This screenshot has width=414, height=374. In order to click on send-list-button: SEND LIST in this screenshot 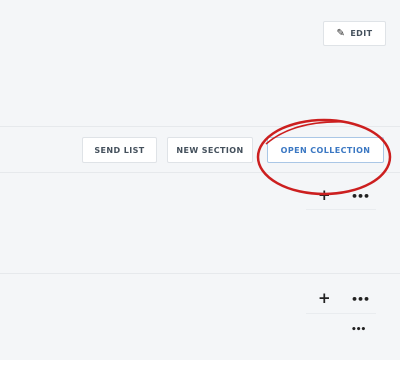, I will do `click(119, 150)`.